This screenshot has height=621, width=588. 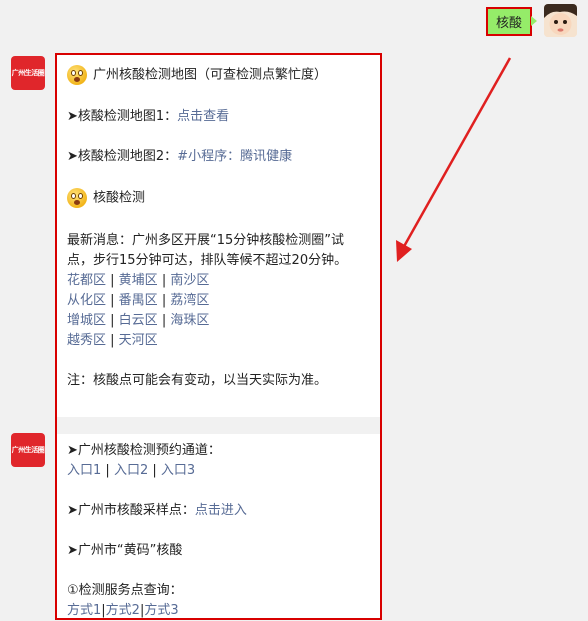 I want to click on method-link-2: 方式2, so click(x=123, y=610).